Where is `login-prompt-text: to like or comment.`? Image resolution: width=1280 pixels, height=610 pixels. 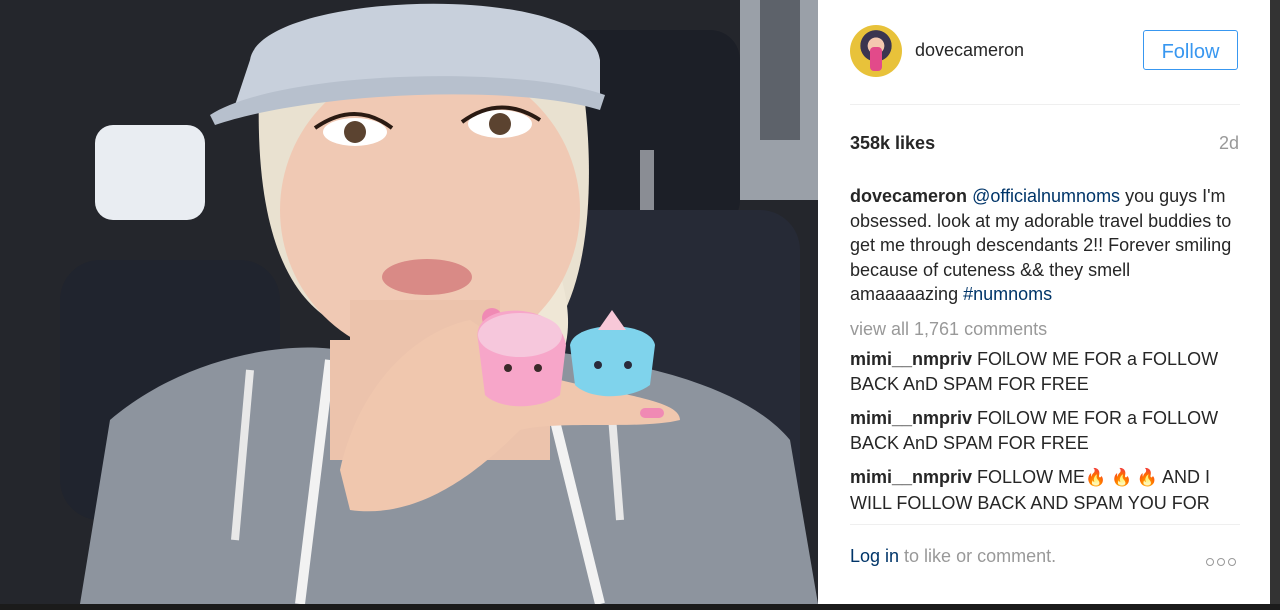
login-prompt-text: to like or comment. is located at coordinates (978, 556).